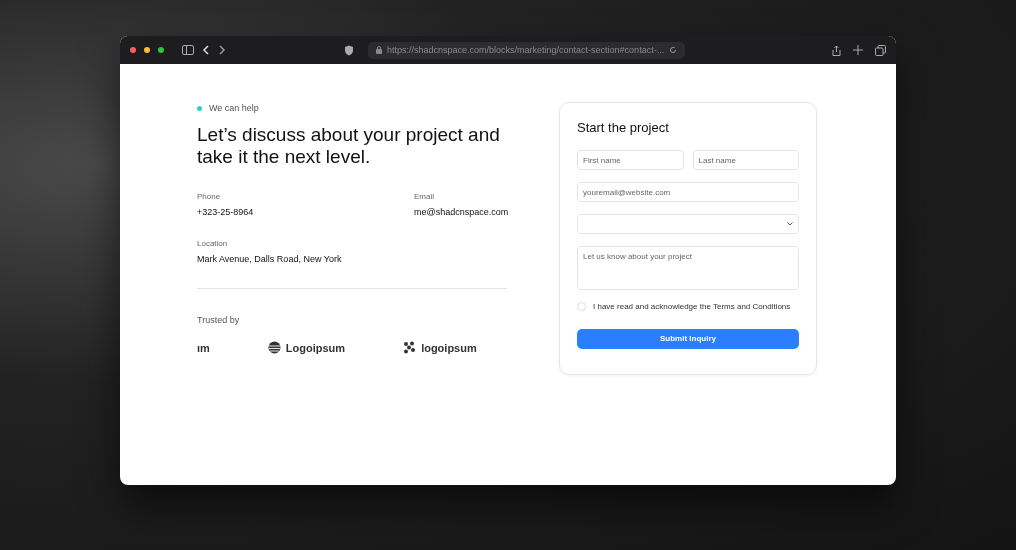  I want to click on page-heading: Let’s discuss about your project and take it the next level., so click(349, 146).